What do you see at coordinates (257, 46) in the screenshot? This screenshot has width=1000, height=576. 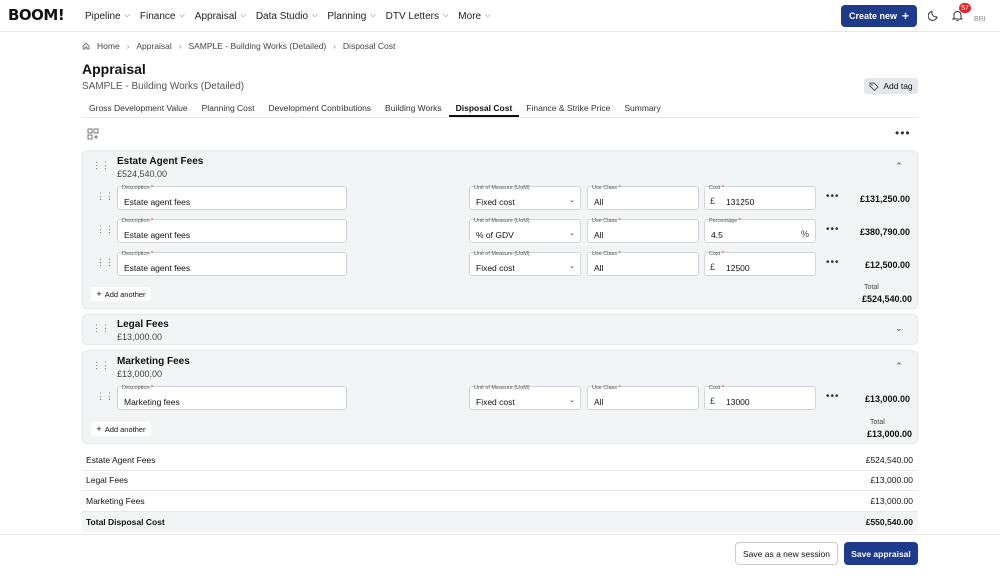 I see `breadcrumb-sample: SAMPLE - Building Works (Detailed)` at bounding box center [257, 46].